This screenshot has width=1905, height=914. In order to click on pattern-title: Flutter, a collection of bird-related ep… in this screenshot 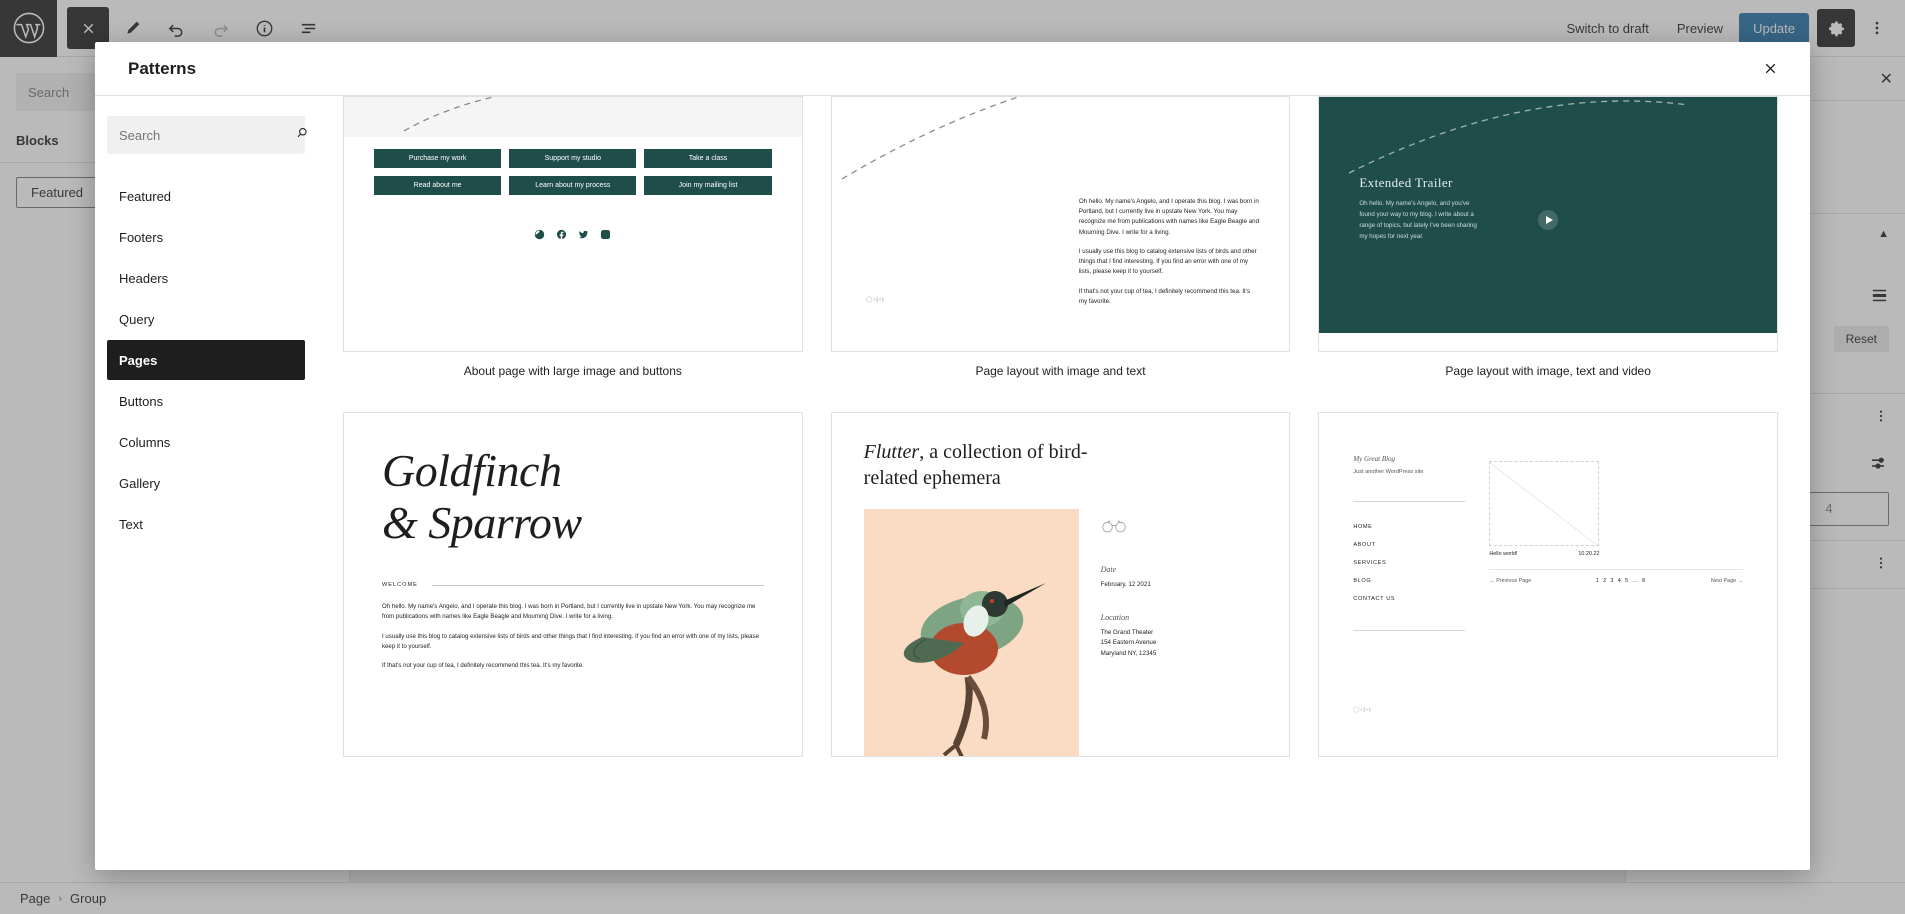, I will do `click(994, 465)`.